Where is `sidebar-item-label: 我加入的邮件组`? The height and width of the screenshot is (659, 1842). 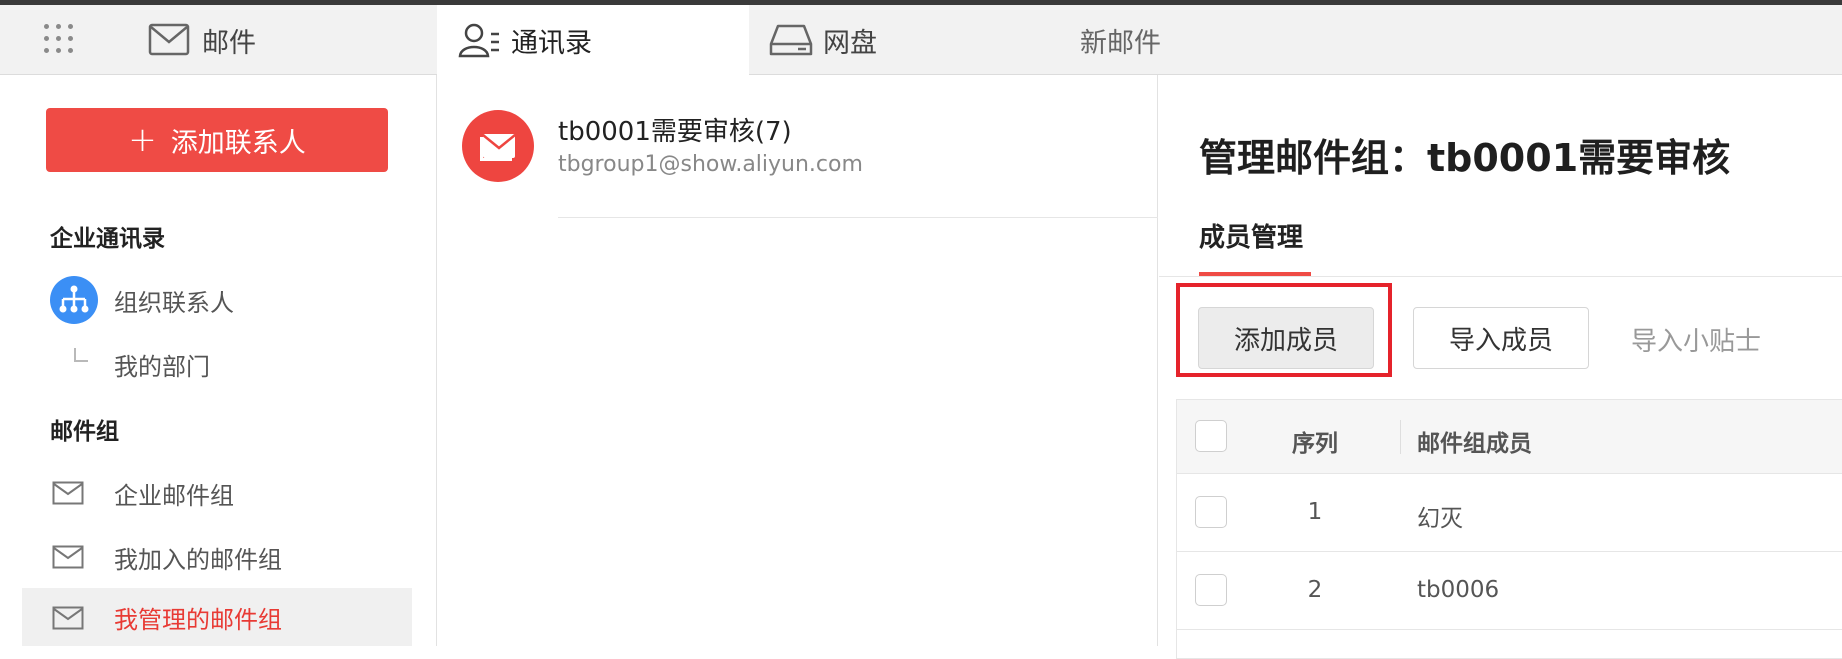 sidebar-item-label: 我加入的邮件组 is located at coordinates (198, 559).